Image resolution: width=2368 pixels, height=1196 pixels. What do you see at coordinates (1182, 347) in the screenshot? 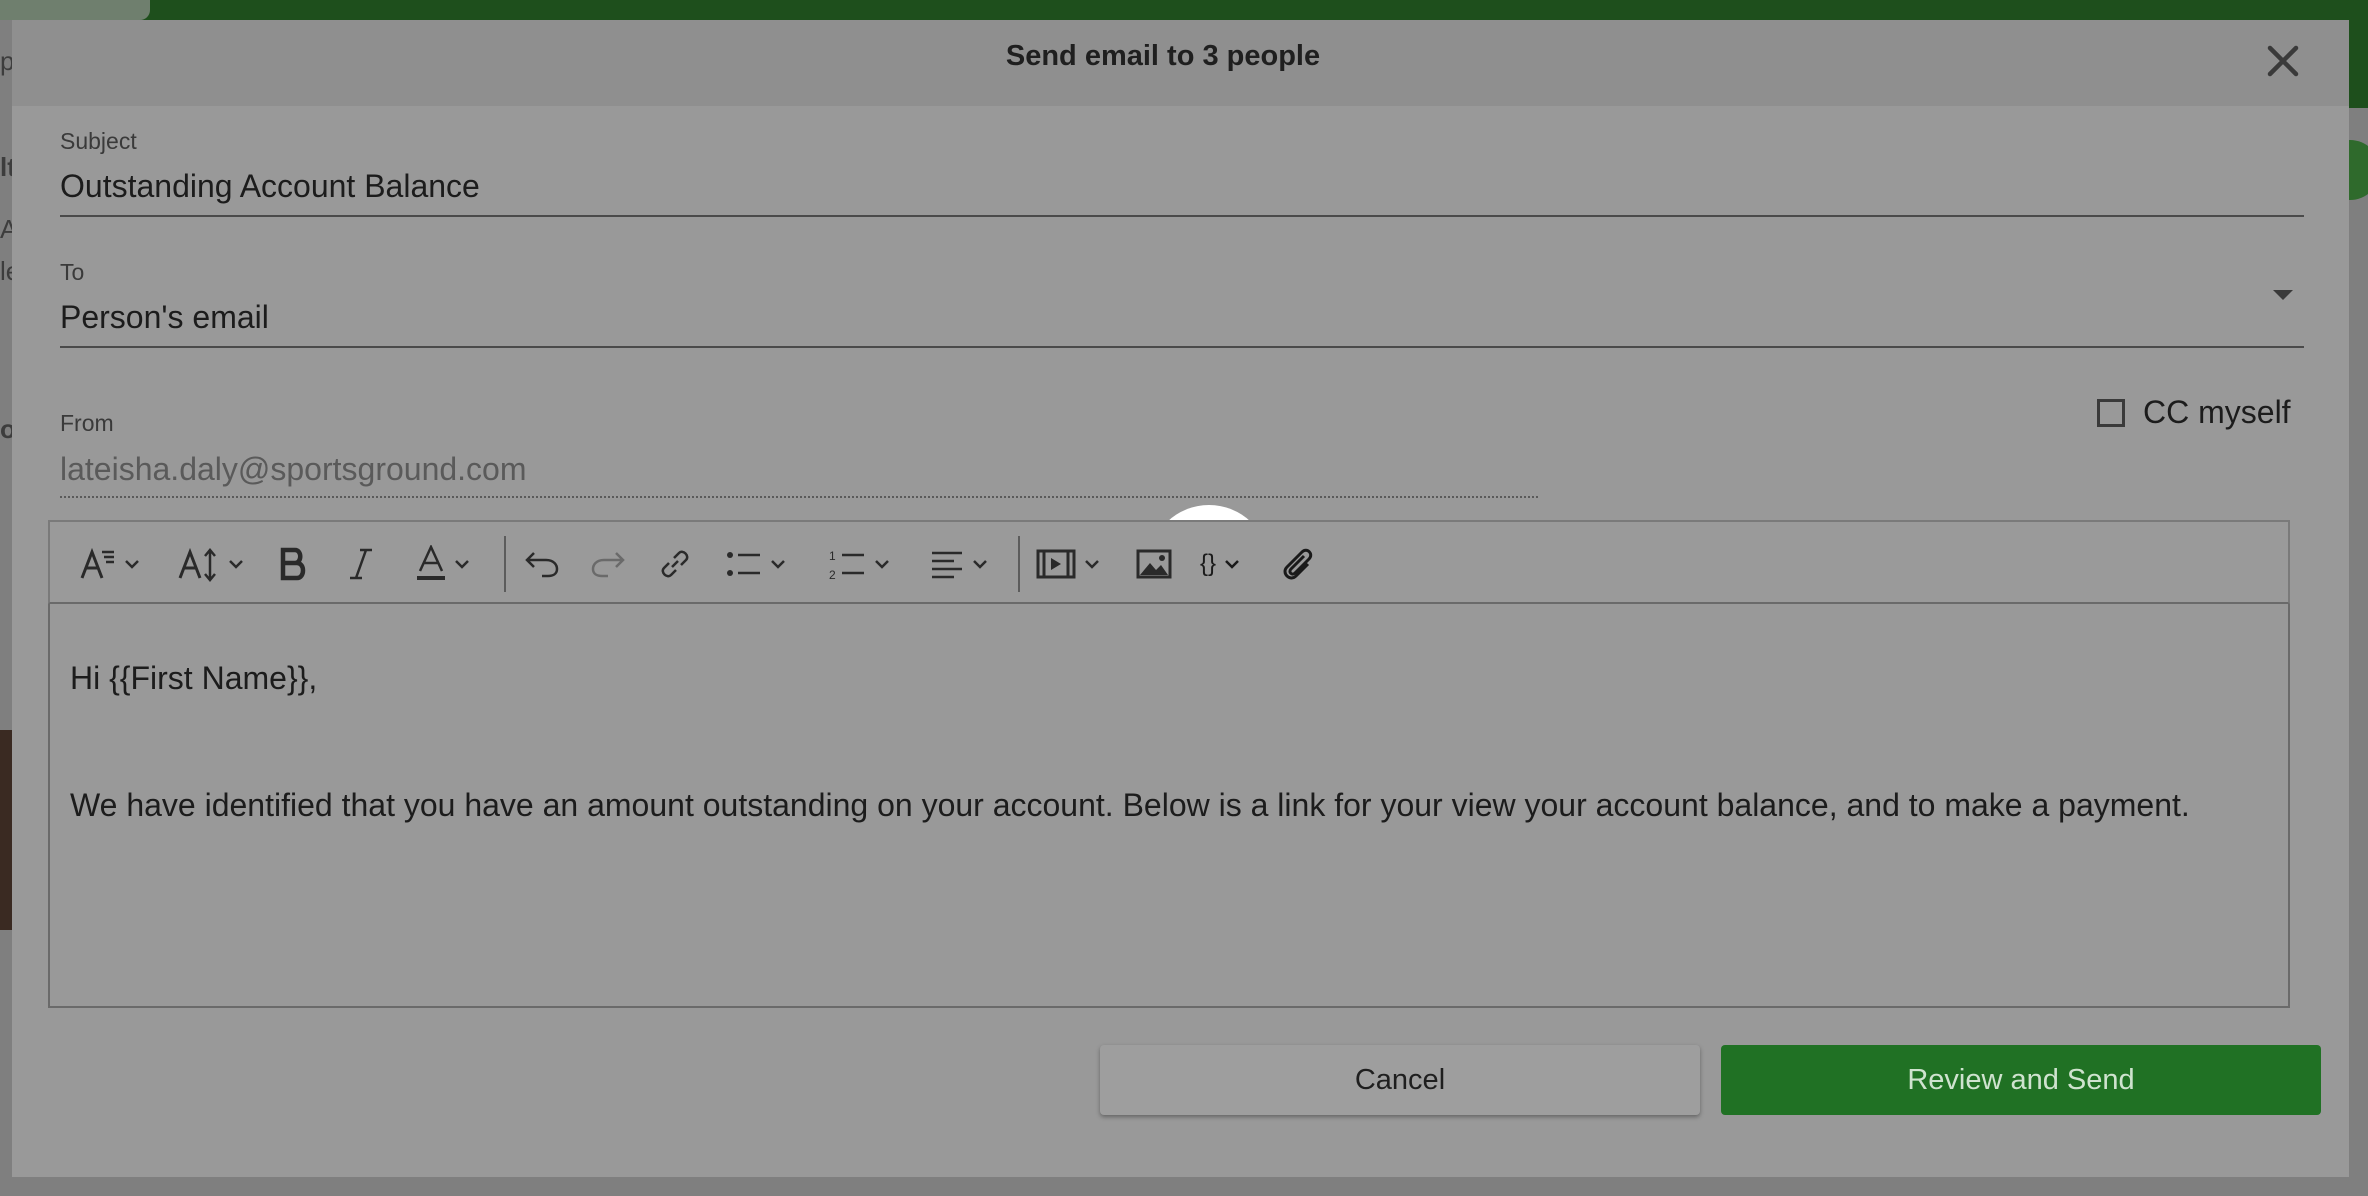
I see `to-underline` at bounding box center [1182, 347].